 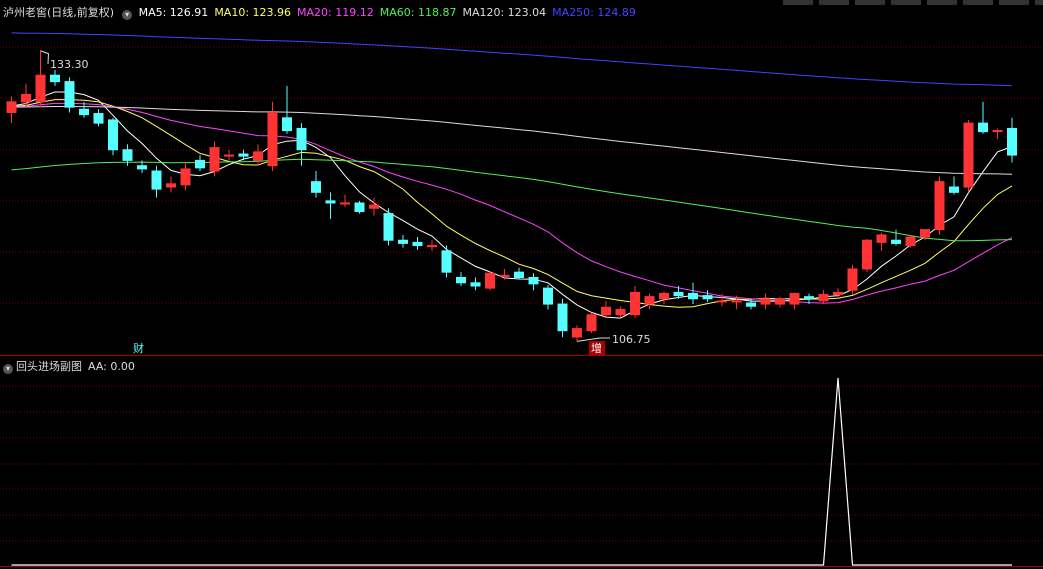 I want to click on high-price-label: 133.30, so click(x=69, y=64).